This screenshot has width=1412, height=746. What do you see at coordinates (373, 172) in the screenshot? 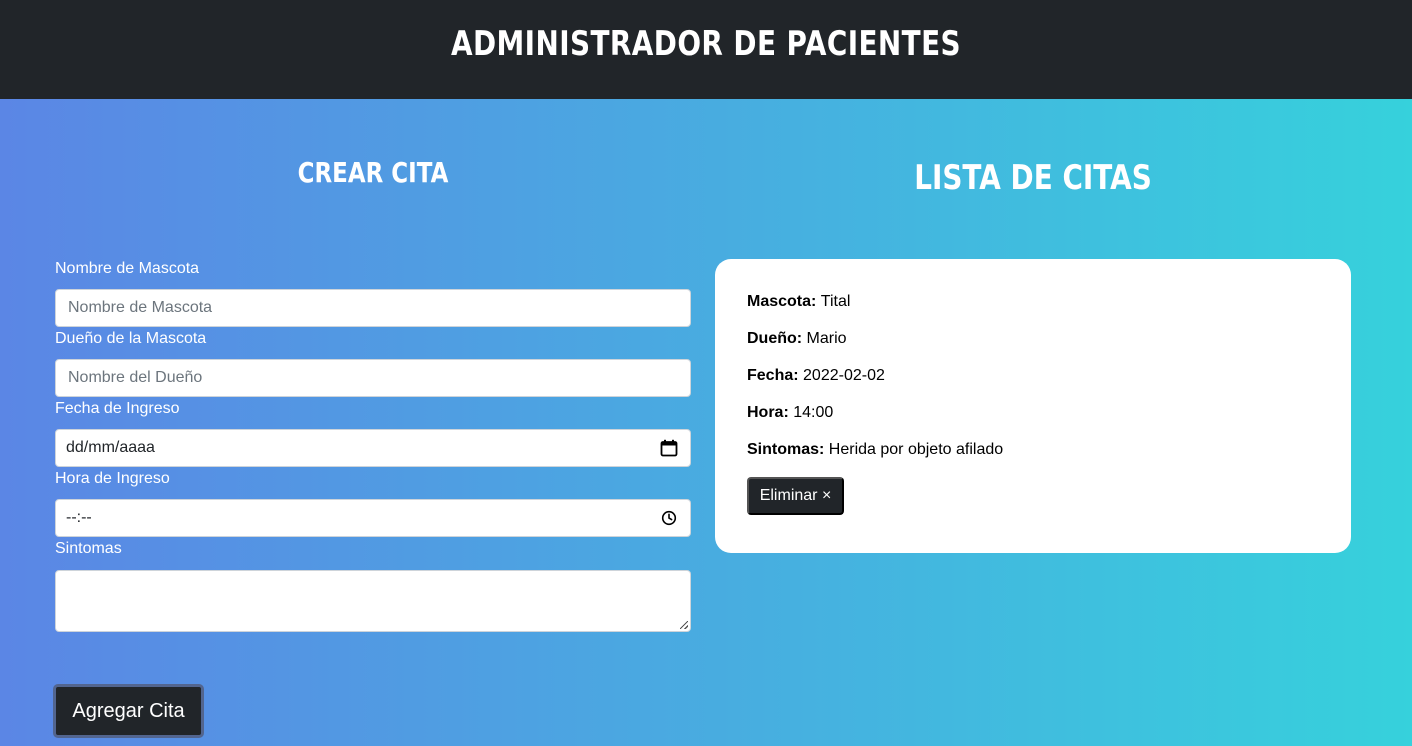
I see `form-title: Crear cita` at bounding box center [373, 172].